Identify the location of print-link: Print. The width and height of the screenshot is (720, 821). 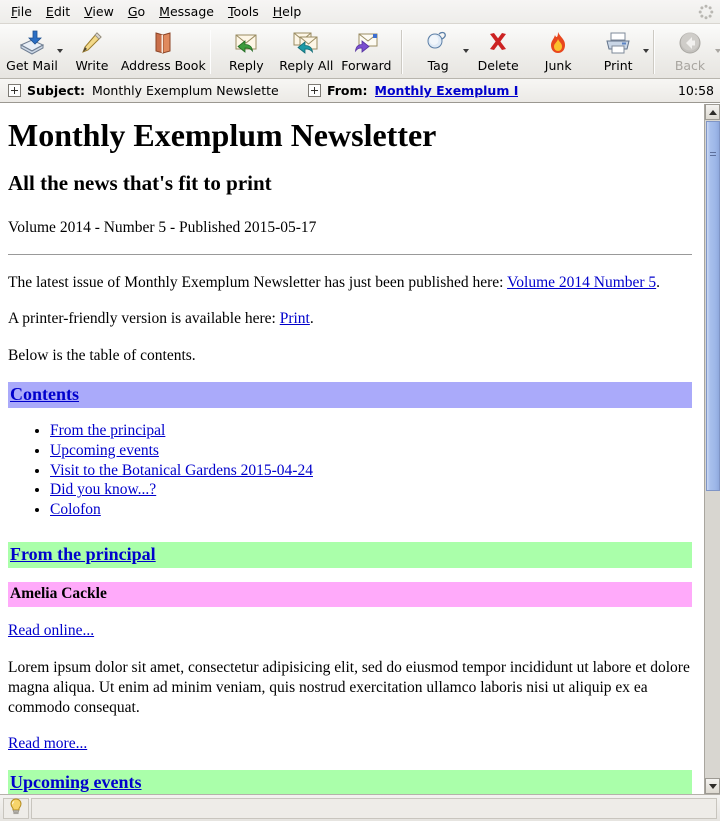
(295, 318).